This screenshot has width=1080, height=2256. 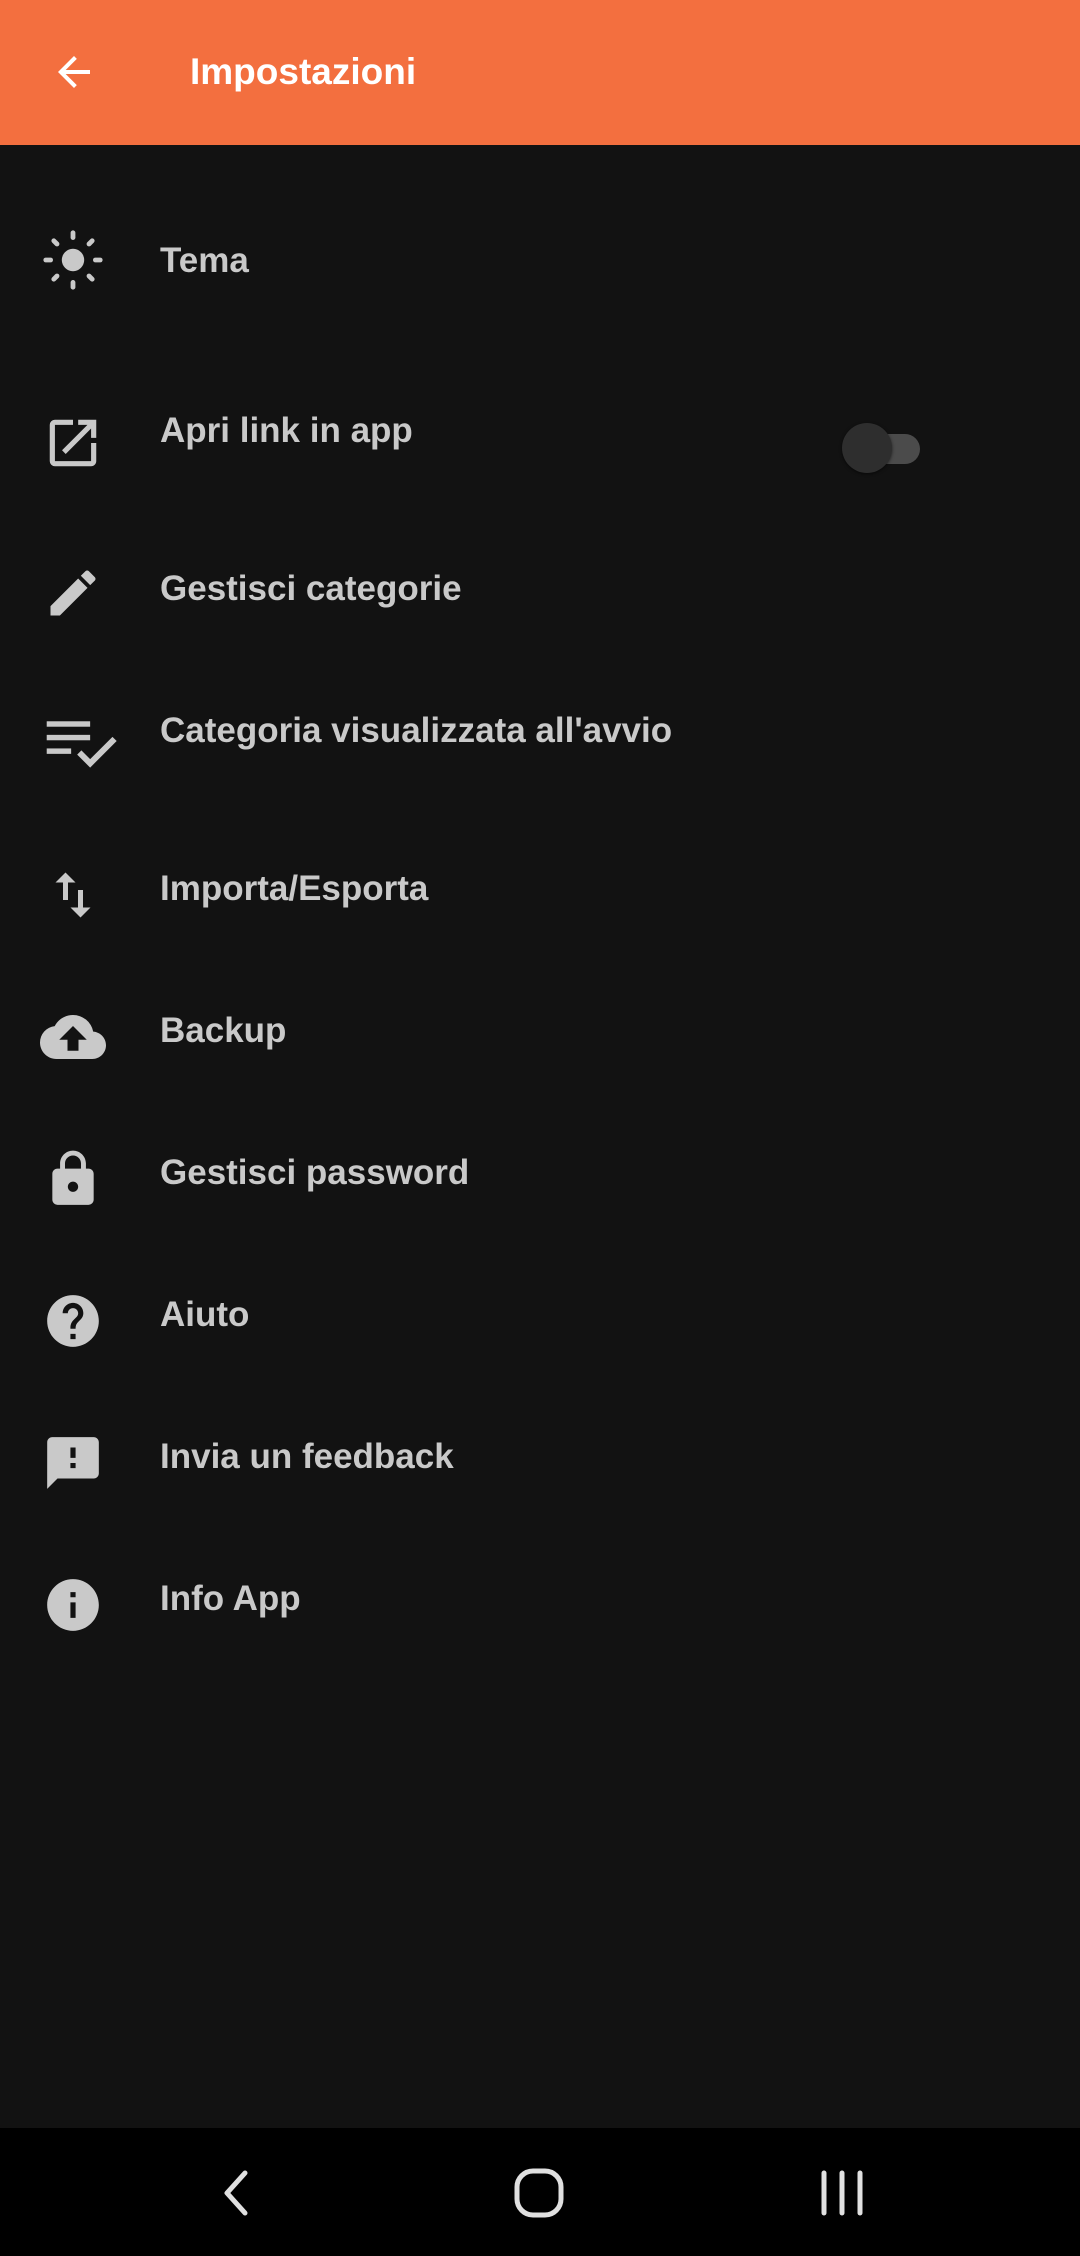 What do you see at coordinates (286, 430) in the screenshot?
I see `settings-item-label: Apri link in app` at bounding box center [286, 430].